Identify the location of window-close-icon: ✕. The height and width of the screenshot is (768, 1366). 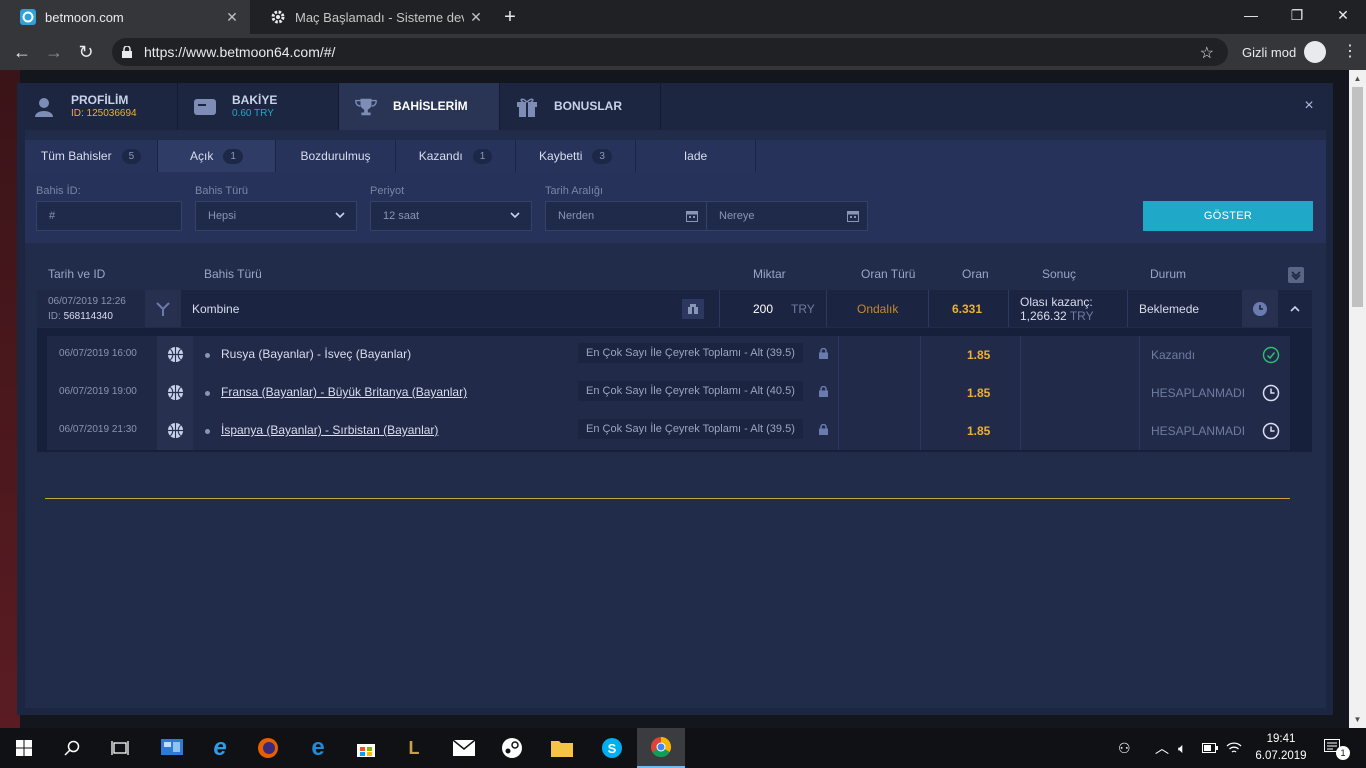
(1343, 15).